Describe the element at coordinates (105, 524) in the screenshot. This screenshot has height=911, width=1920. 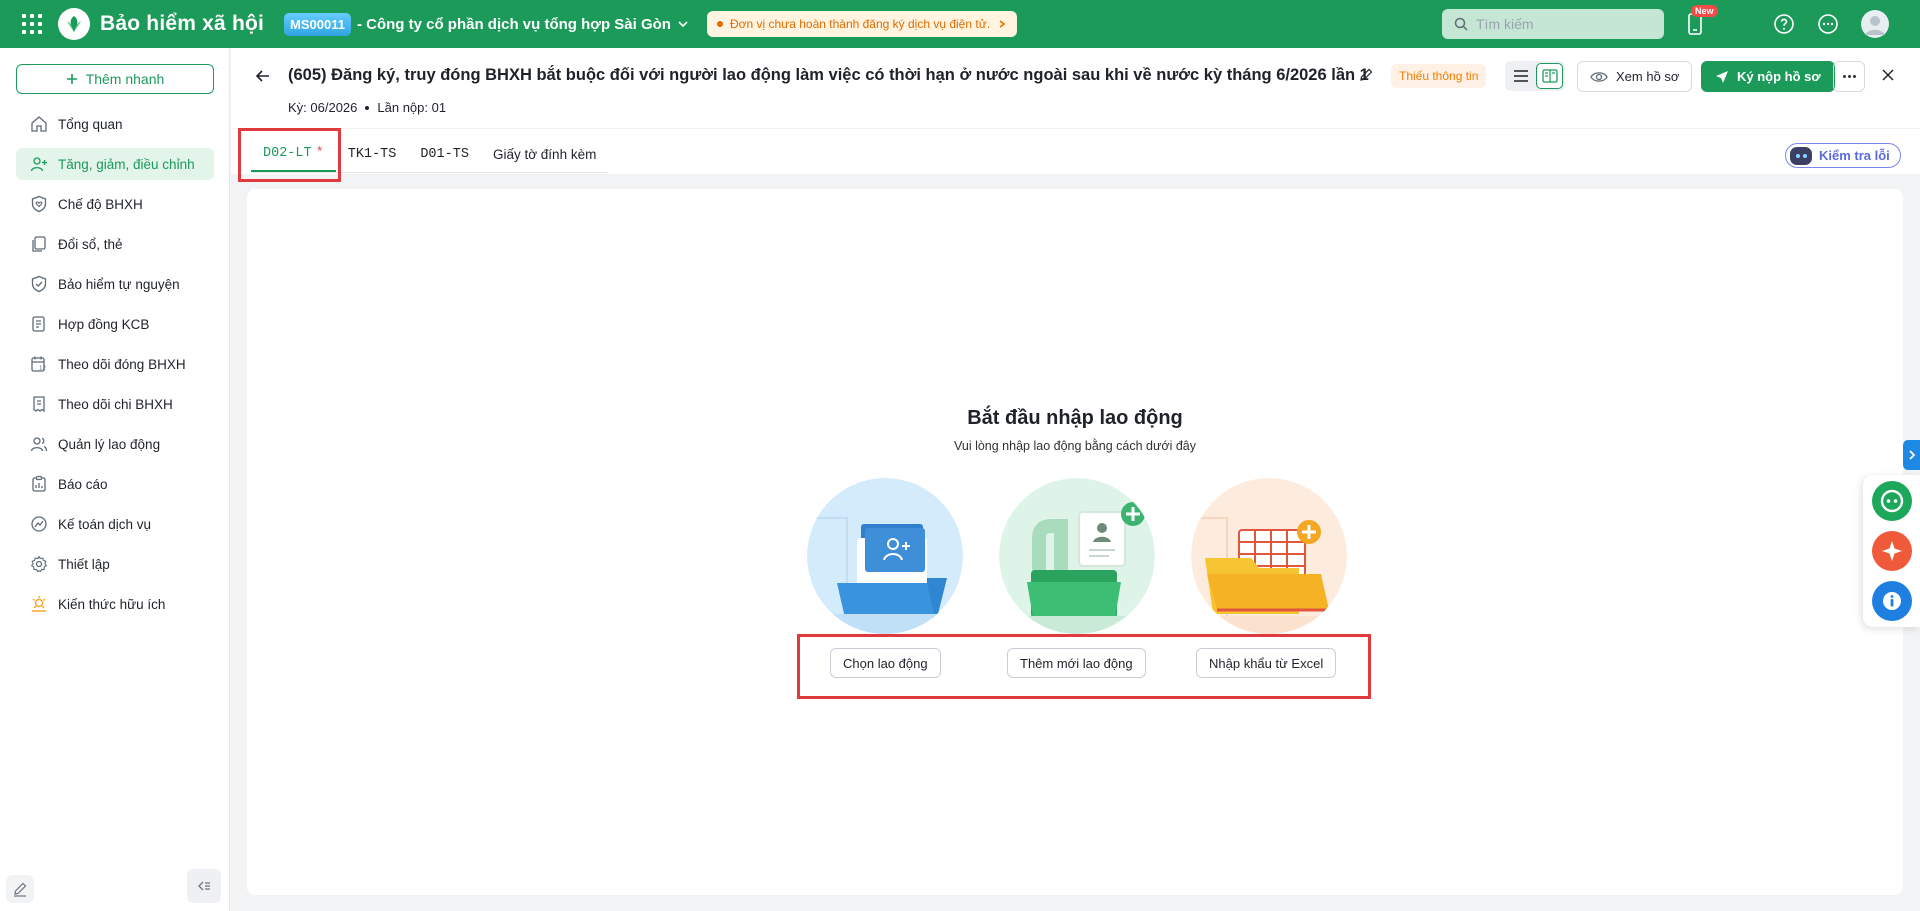
I see `sidebar-item-label: Kế toán dịch vụ` at that location.